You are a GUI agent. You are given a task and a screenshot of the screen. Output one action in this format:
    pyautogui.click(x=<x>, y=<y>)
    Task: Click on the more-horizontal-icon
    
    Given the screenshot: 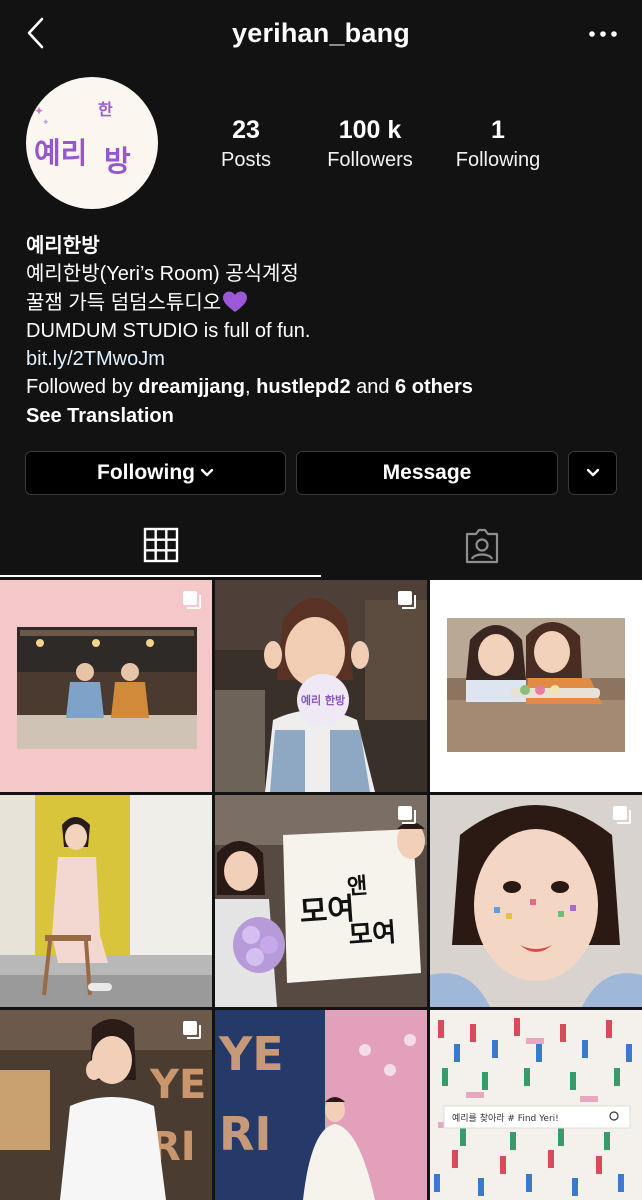 What is the action you would take?
    pyautogui.click(x=603, y=34)
    